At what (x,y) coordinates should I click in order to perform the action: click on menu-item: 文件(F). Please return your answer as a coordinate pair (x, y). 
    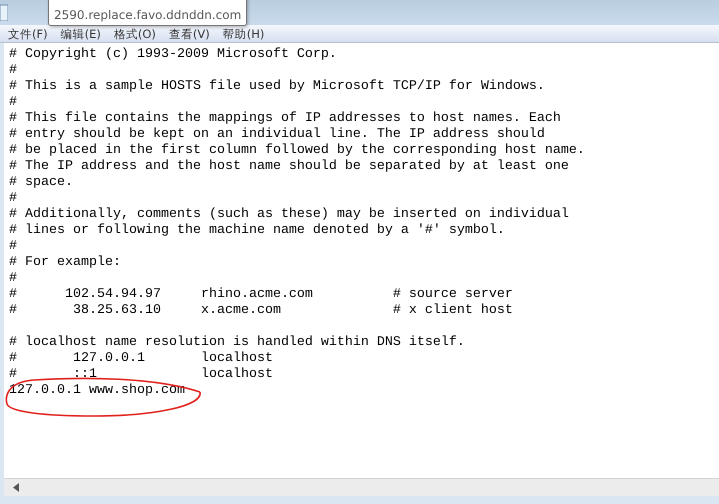
    Looking at the image, I should click on (28, 33).